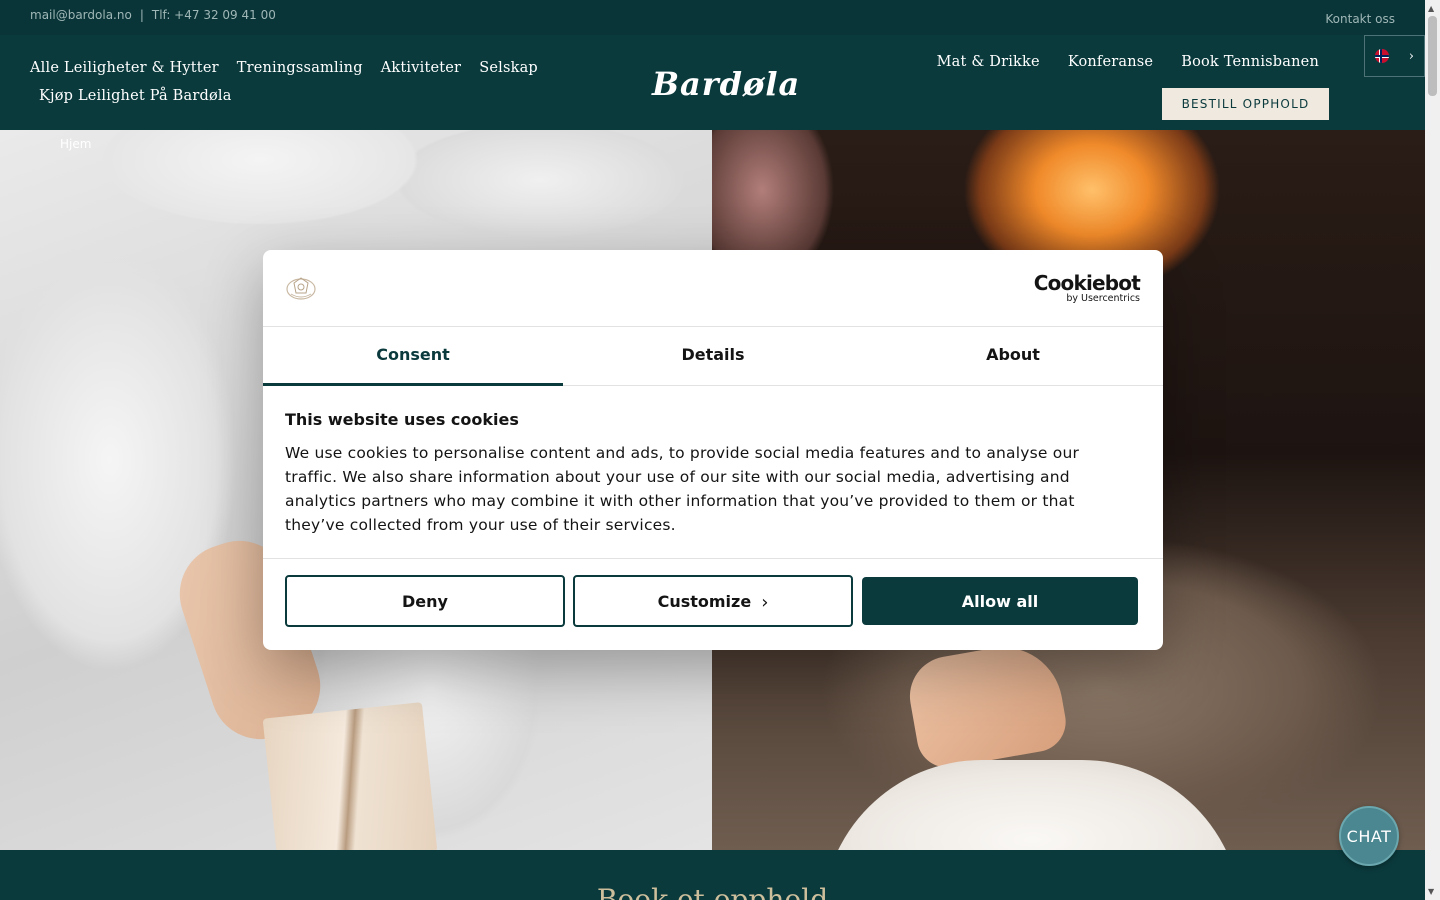 The height and width of the screenshot is (900, 1440). I want to click on site-logo: Bardøla, so click(726, 84).